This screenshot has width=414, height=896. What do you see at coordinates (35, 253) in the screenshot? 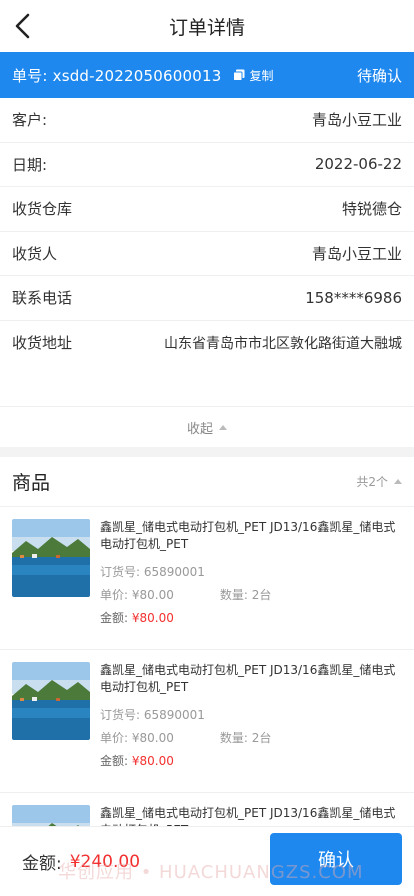
I see `info-label: 收货人` at bounding box center [35, 253].